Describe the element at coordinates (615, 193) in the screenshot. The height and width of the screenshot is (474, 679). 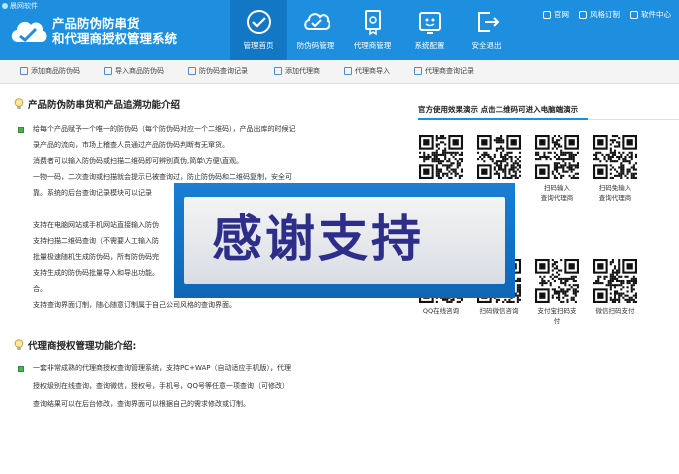
I see `qr-caption: 扫码免输入查询代理商` at that location.